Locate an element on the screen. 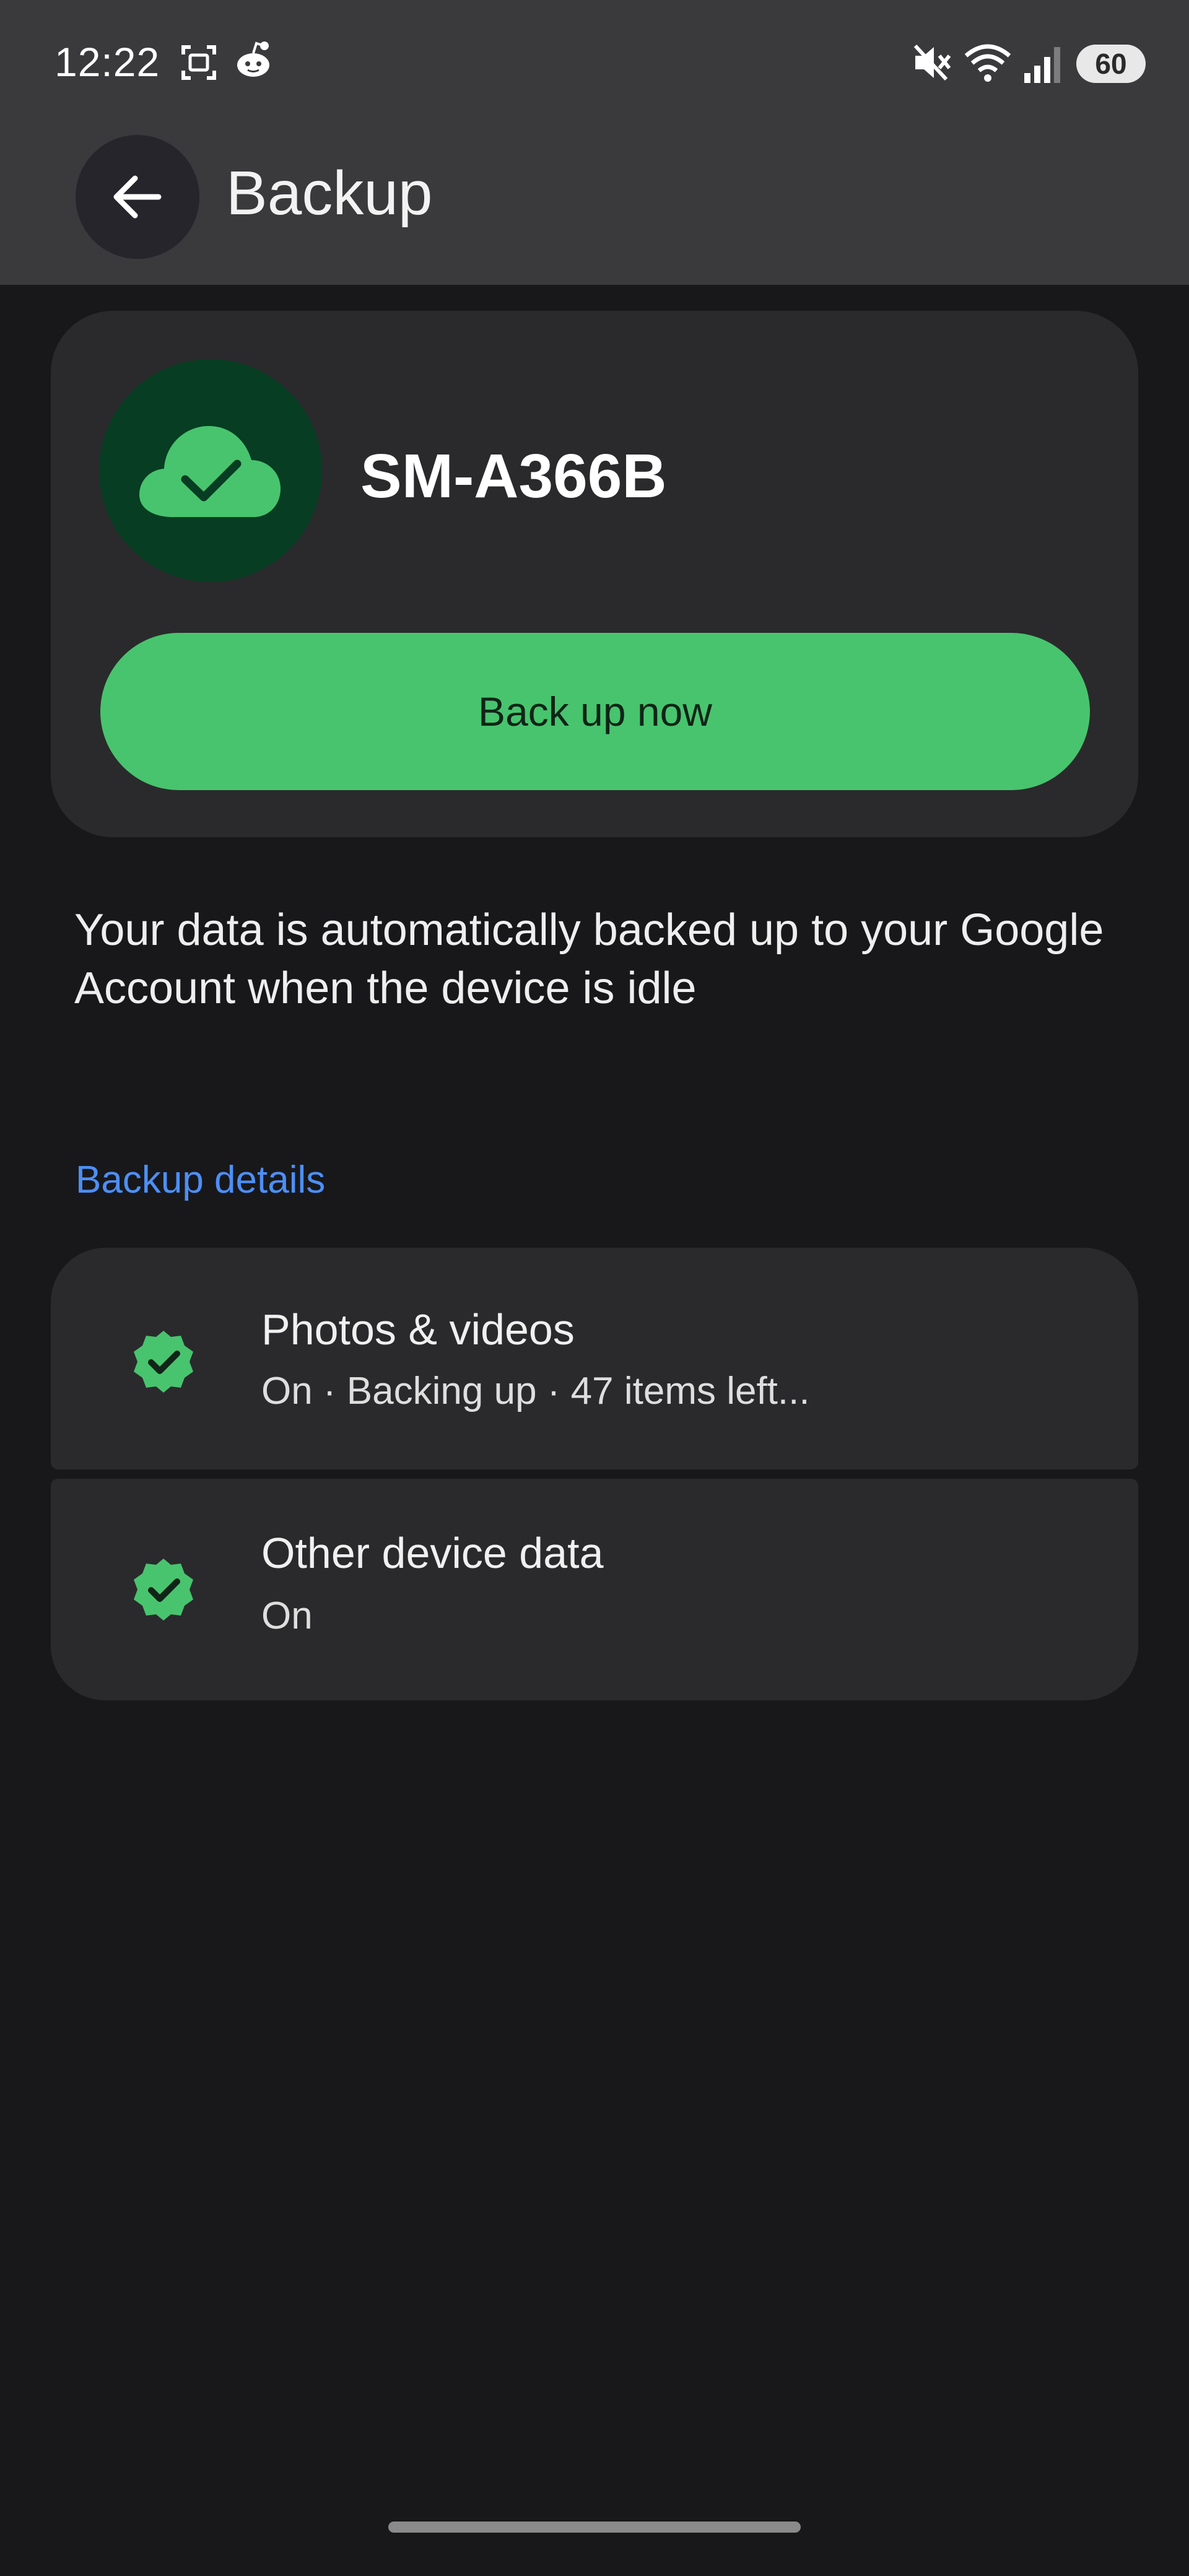  device-name: SM-A366B is located at coordinates (513, 476).